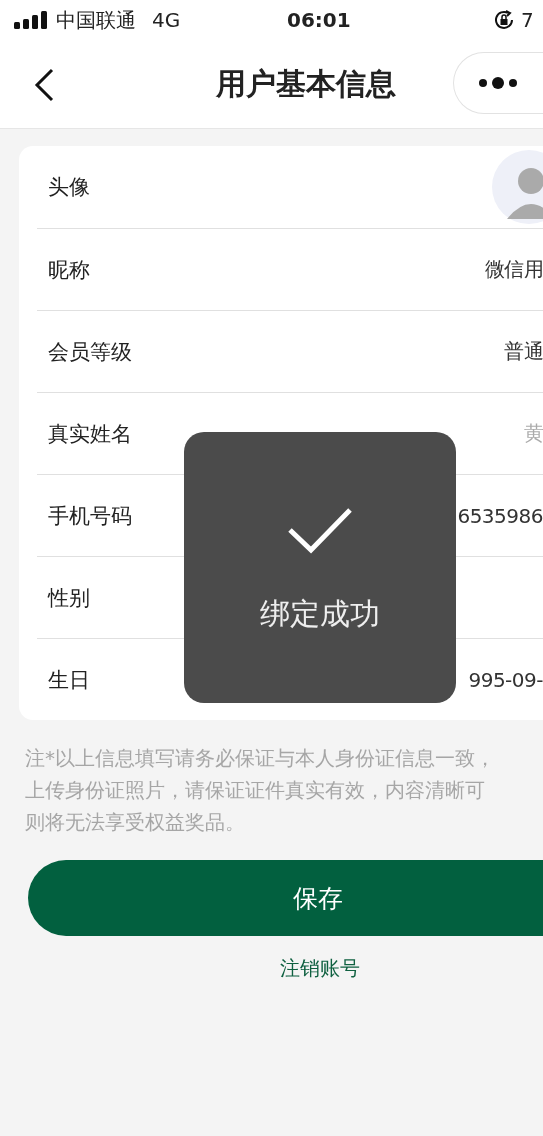 This screenshot has height=1136, width=543. What do you see at coordinates (68, 270) in the screenshot?
I see `row-label: 昵称` at bounding box center [68, 270].